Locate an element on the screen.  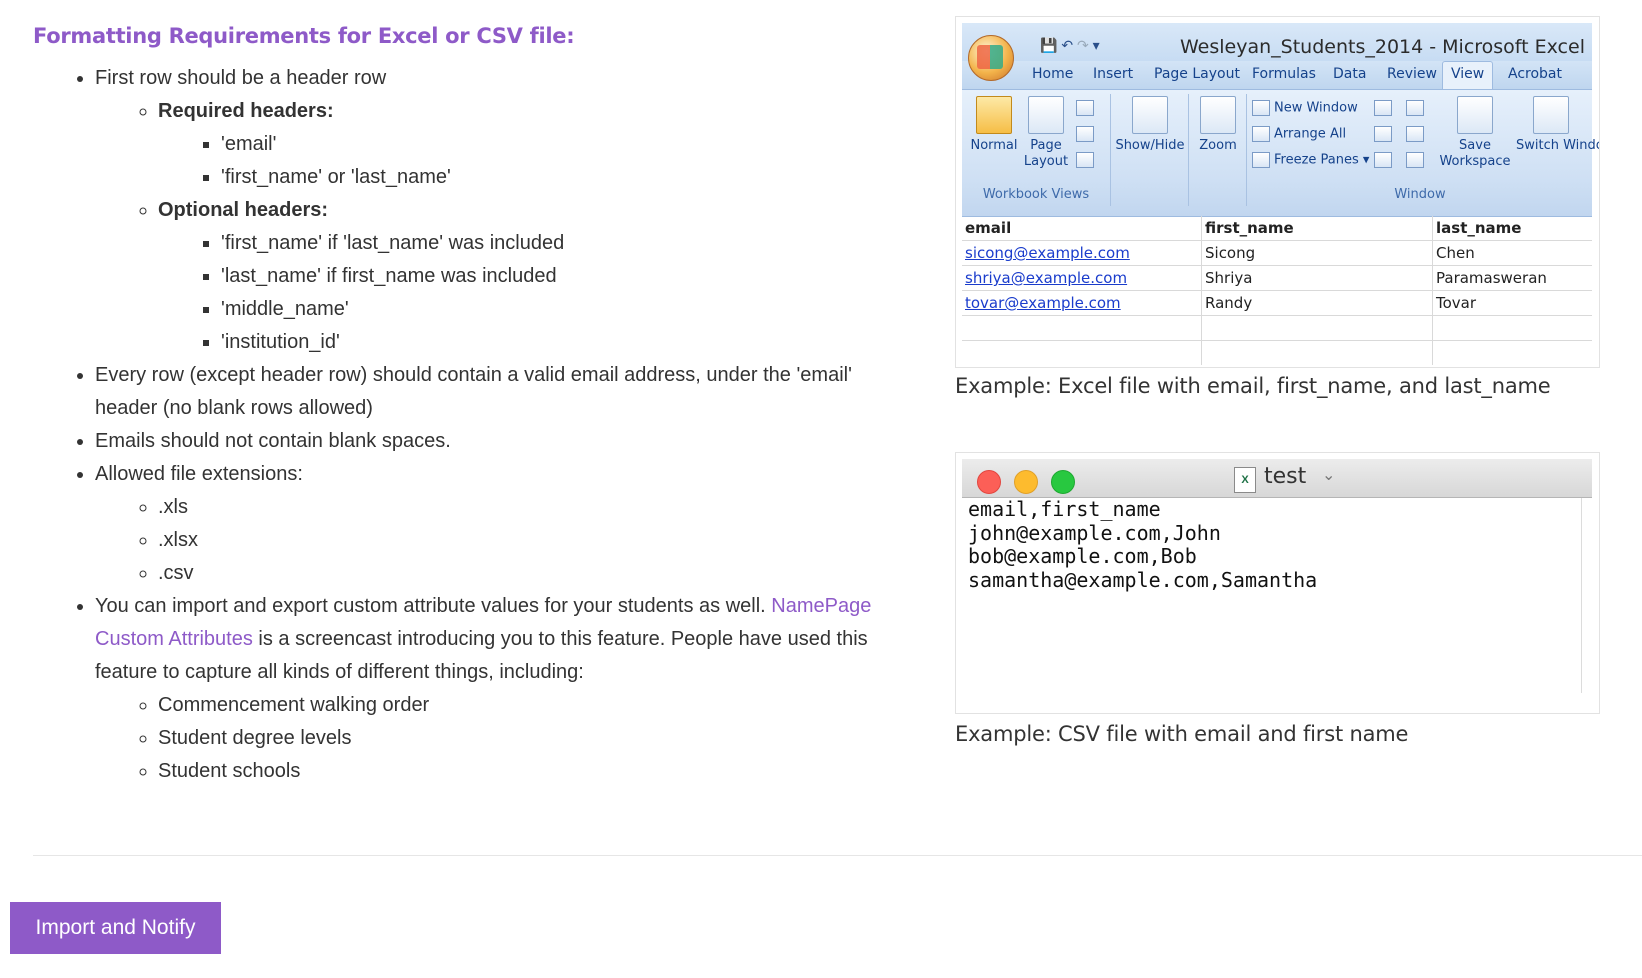
list-item: Allowed file extensions: .xls .xlsx .csv is located at coordinates (504, 524).